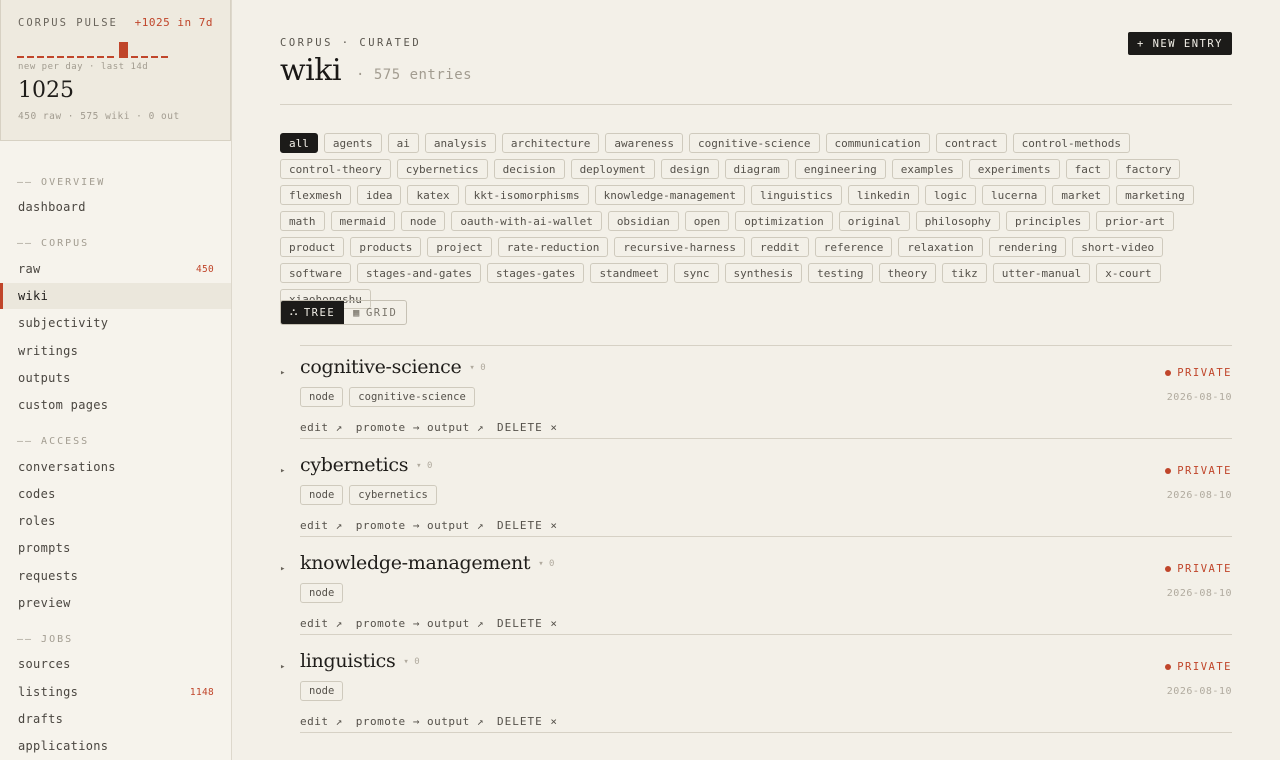 The height and width of the screenshot is (760, 1280). Describe the element at coordinates (393, 495) in the screenshot. I see `entry-tag-chip: cybernetics` at that location.